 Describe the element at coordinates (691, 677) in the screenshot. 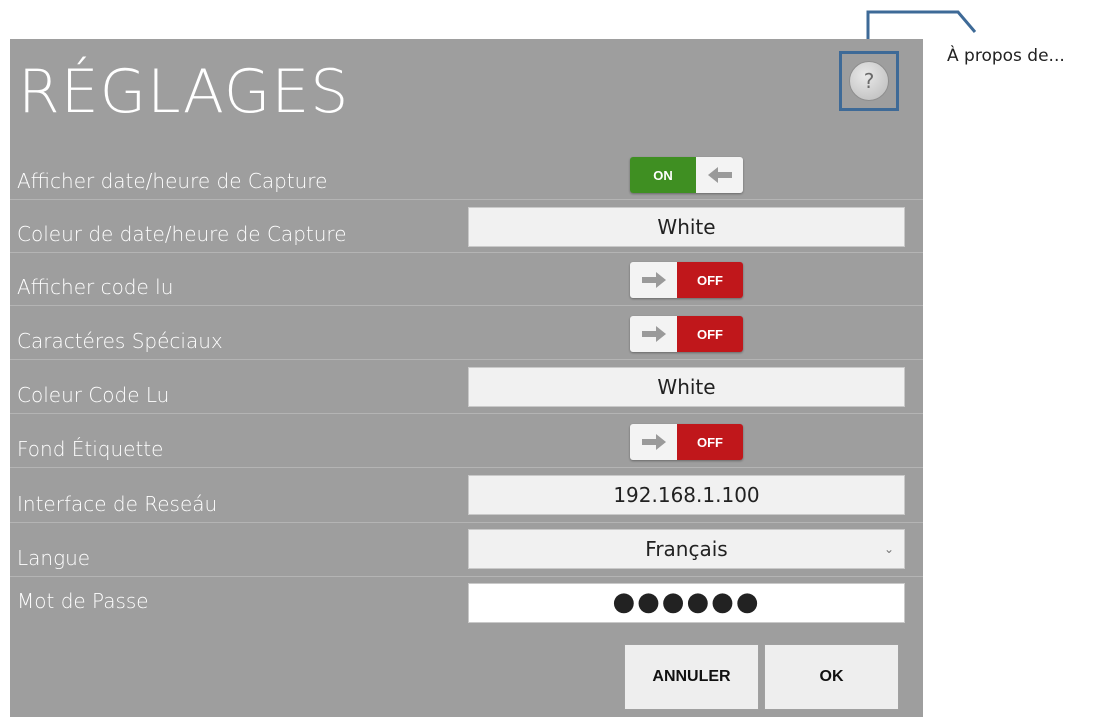

I see `cancel-button: ANNULER` at that location.